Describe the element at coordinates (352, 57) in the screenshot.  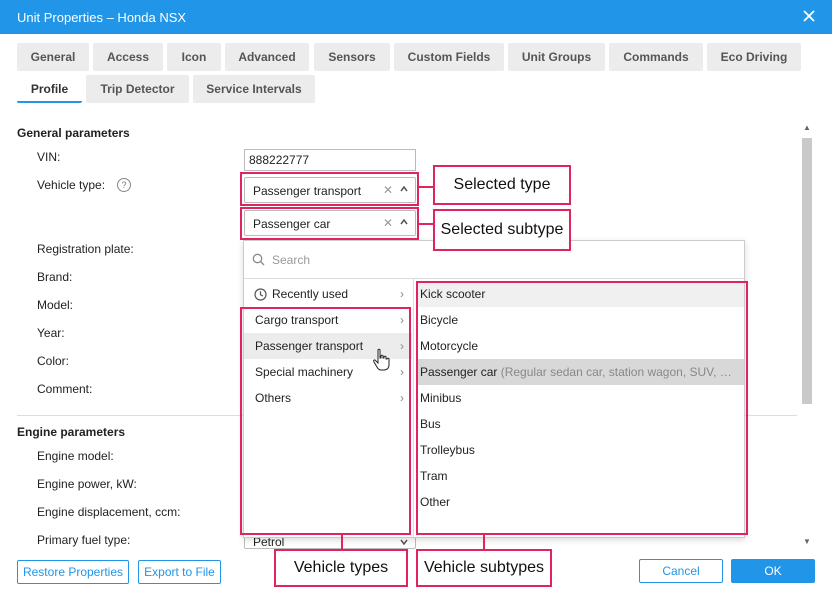
I see `tab-sensors: Sensors` at that location.